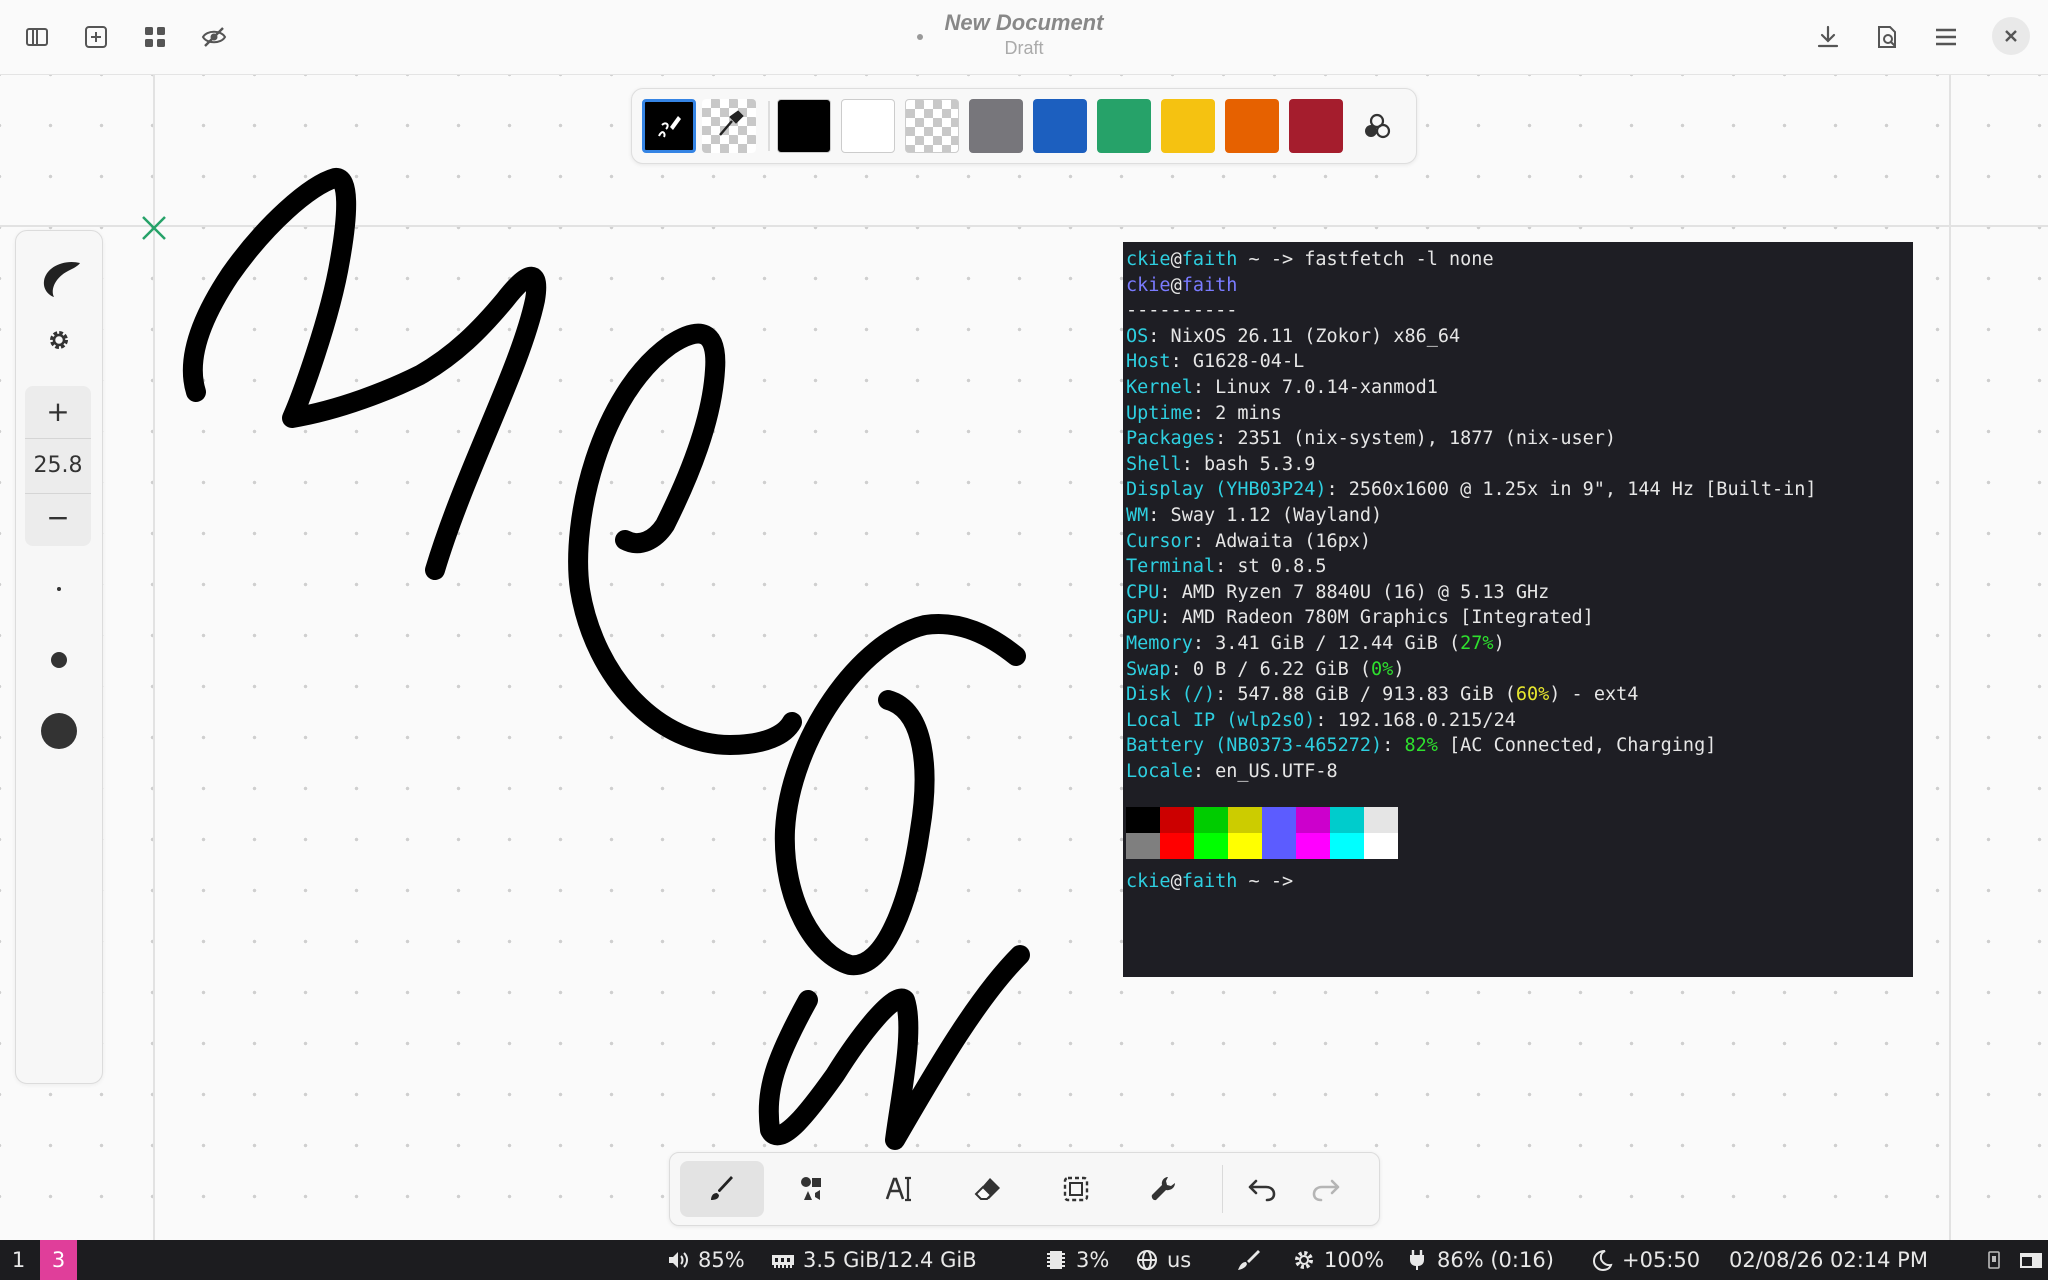 The width and height of the screenshot is (2048, 1280). I want to click on stroke-size-small-button, so click(59, 589).